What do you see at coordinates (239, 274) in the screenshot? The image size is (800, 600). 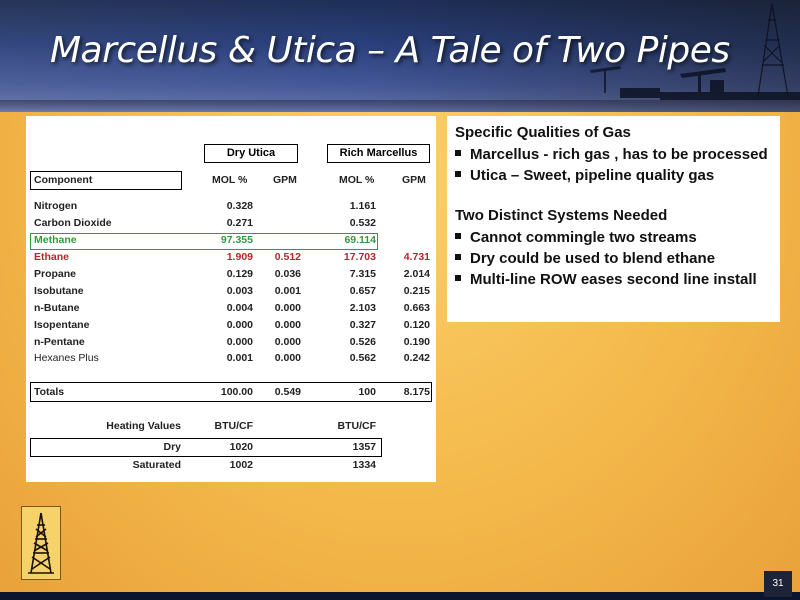 I see `cell-mol-dry: 0.129` at bounding box center [239, 274].